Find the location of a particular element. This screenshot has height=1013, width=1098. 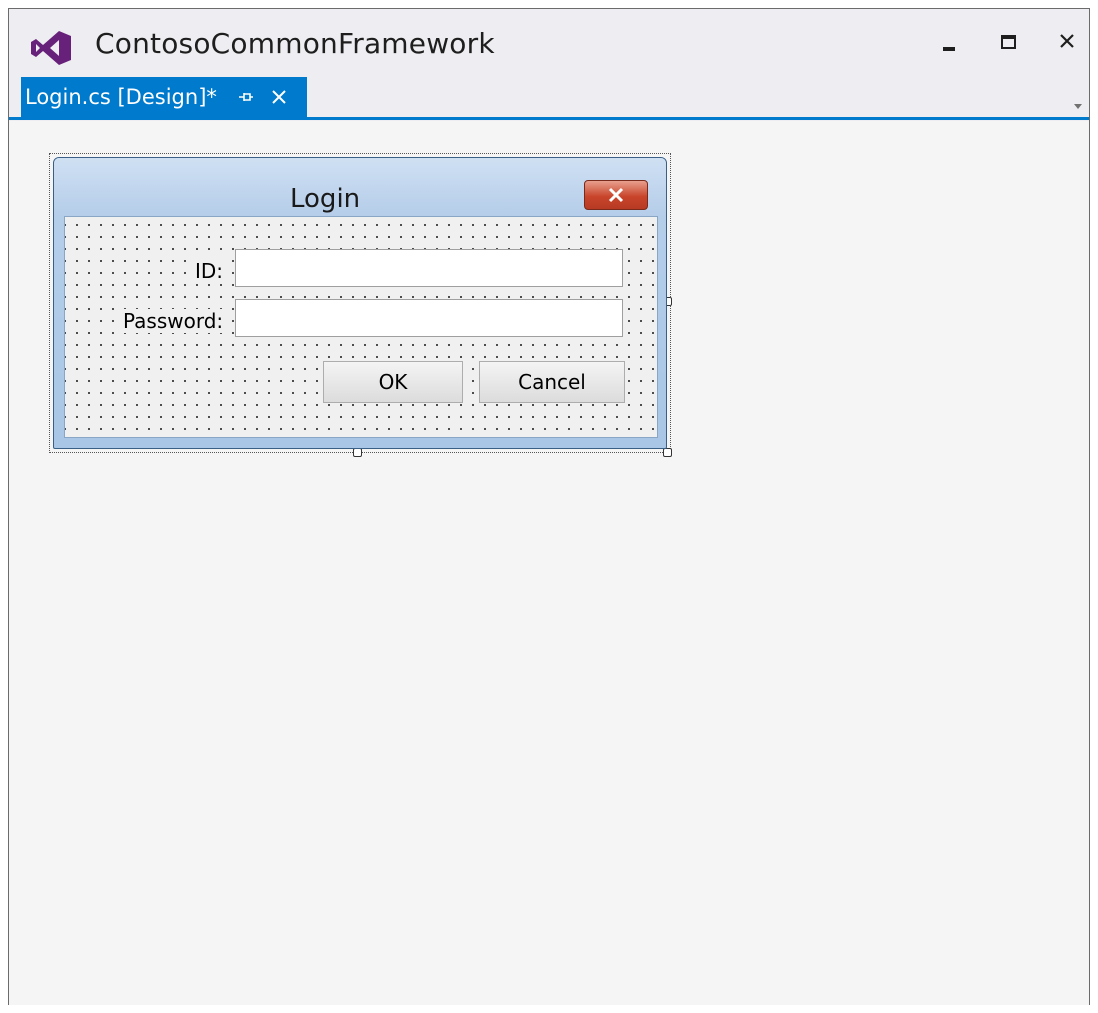

password-field is located at coordinates (429, 318).